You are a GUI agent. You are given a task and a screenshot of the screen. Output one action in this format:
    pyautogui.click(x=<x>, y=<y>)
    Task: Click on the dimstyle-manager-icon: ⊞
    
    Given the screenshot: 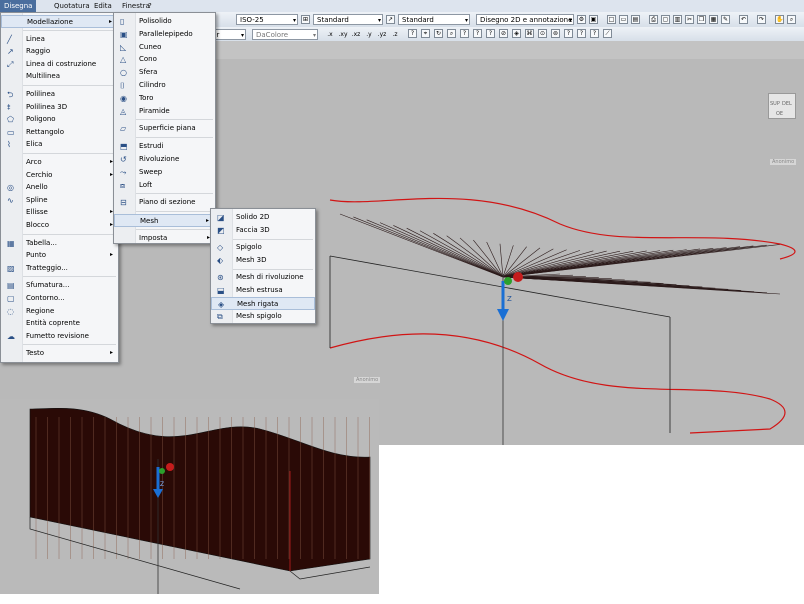 What is the action you would take?
    pyautogui.click(x=305, y=19)
    